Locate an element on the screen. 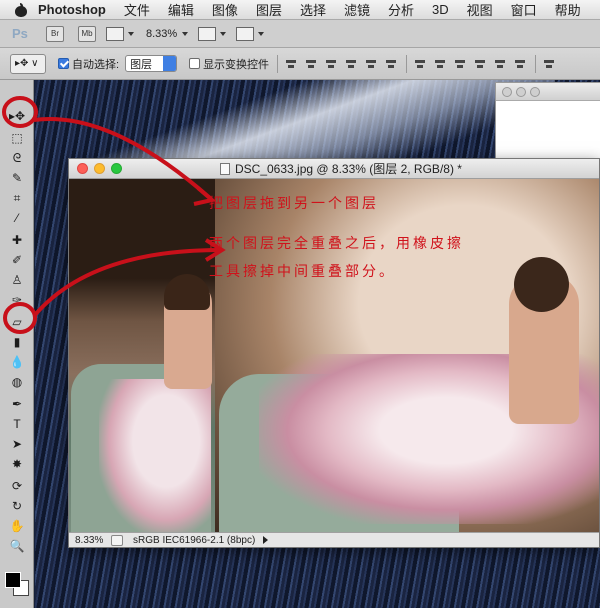 The height and width of the screenshot is (608, 600). eraser-tool-icon: ▱ is located at coordinates (17, 322).